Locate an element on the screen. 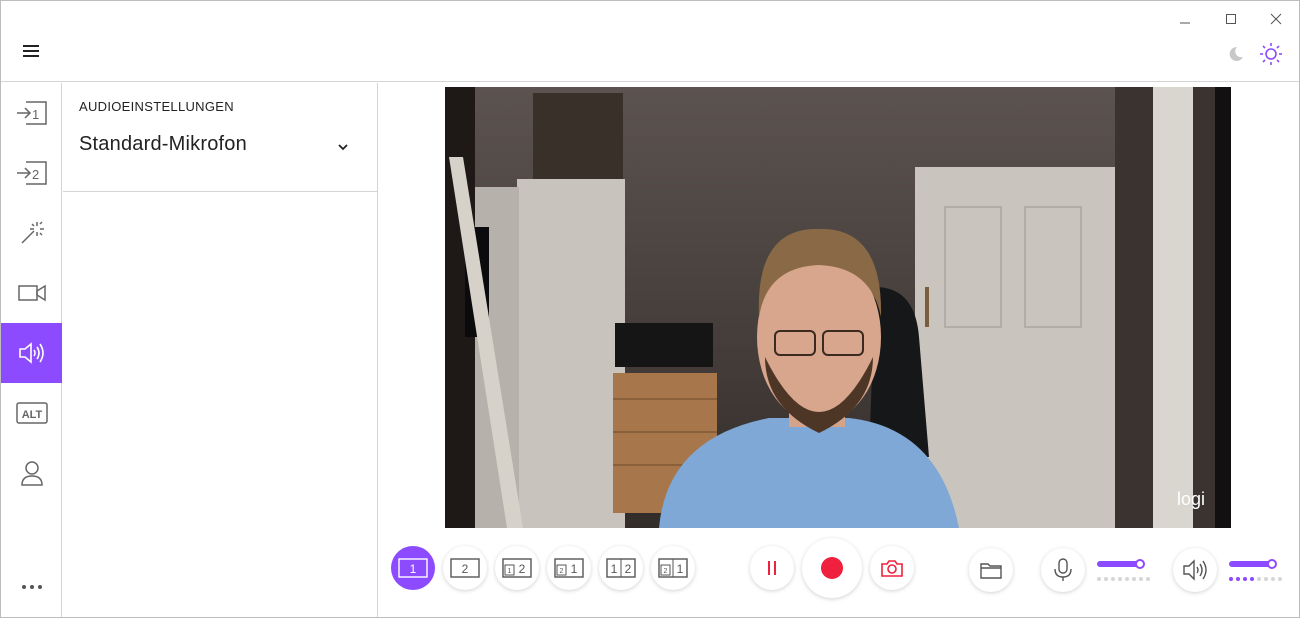  sidebar-item-account is located at coordinates (31, 473).